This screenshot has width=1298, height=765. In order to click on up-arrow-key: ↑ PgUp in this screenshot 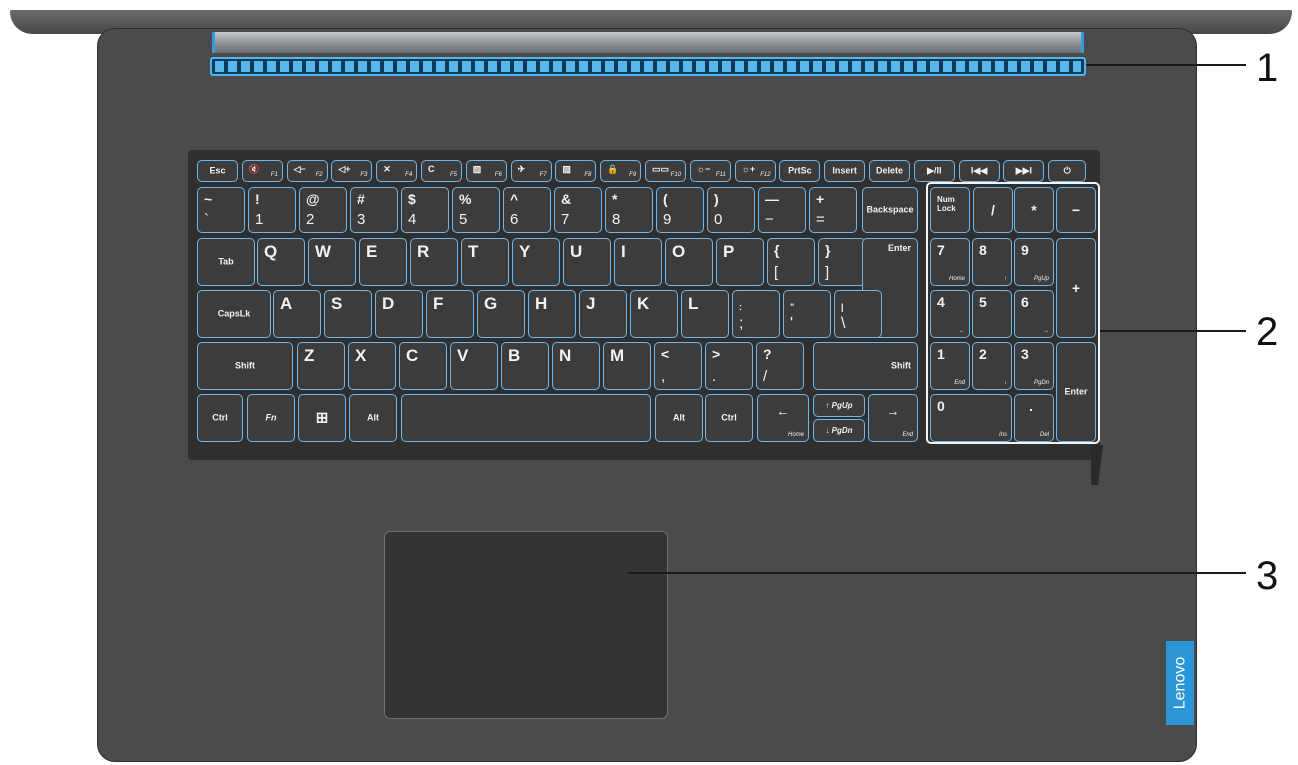, I will do `click(839, 405)`.